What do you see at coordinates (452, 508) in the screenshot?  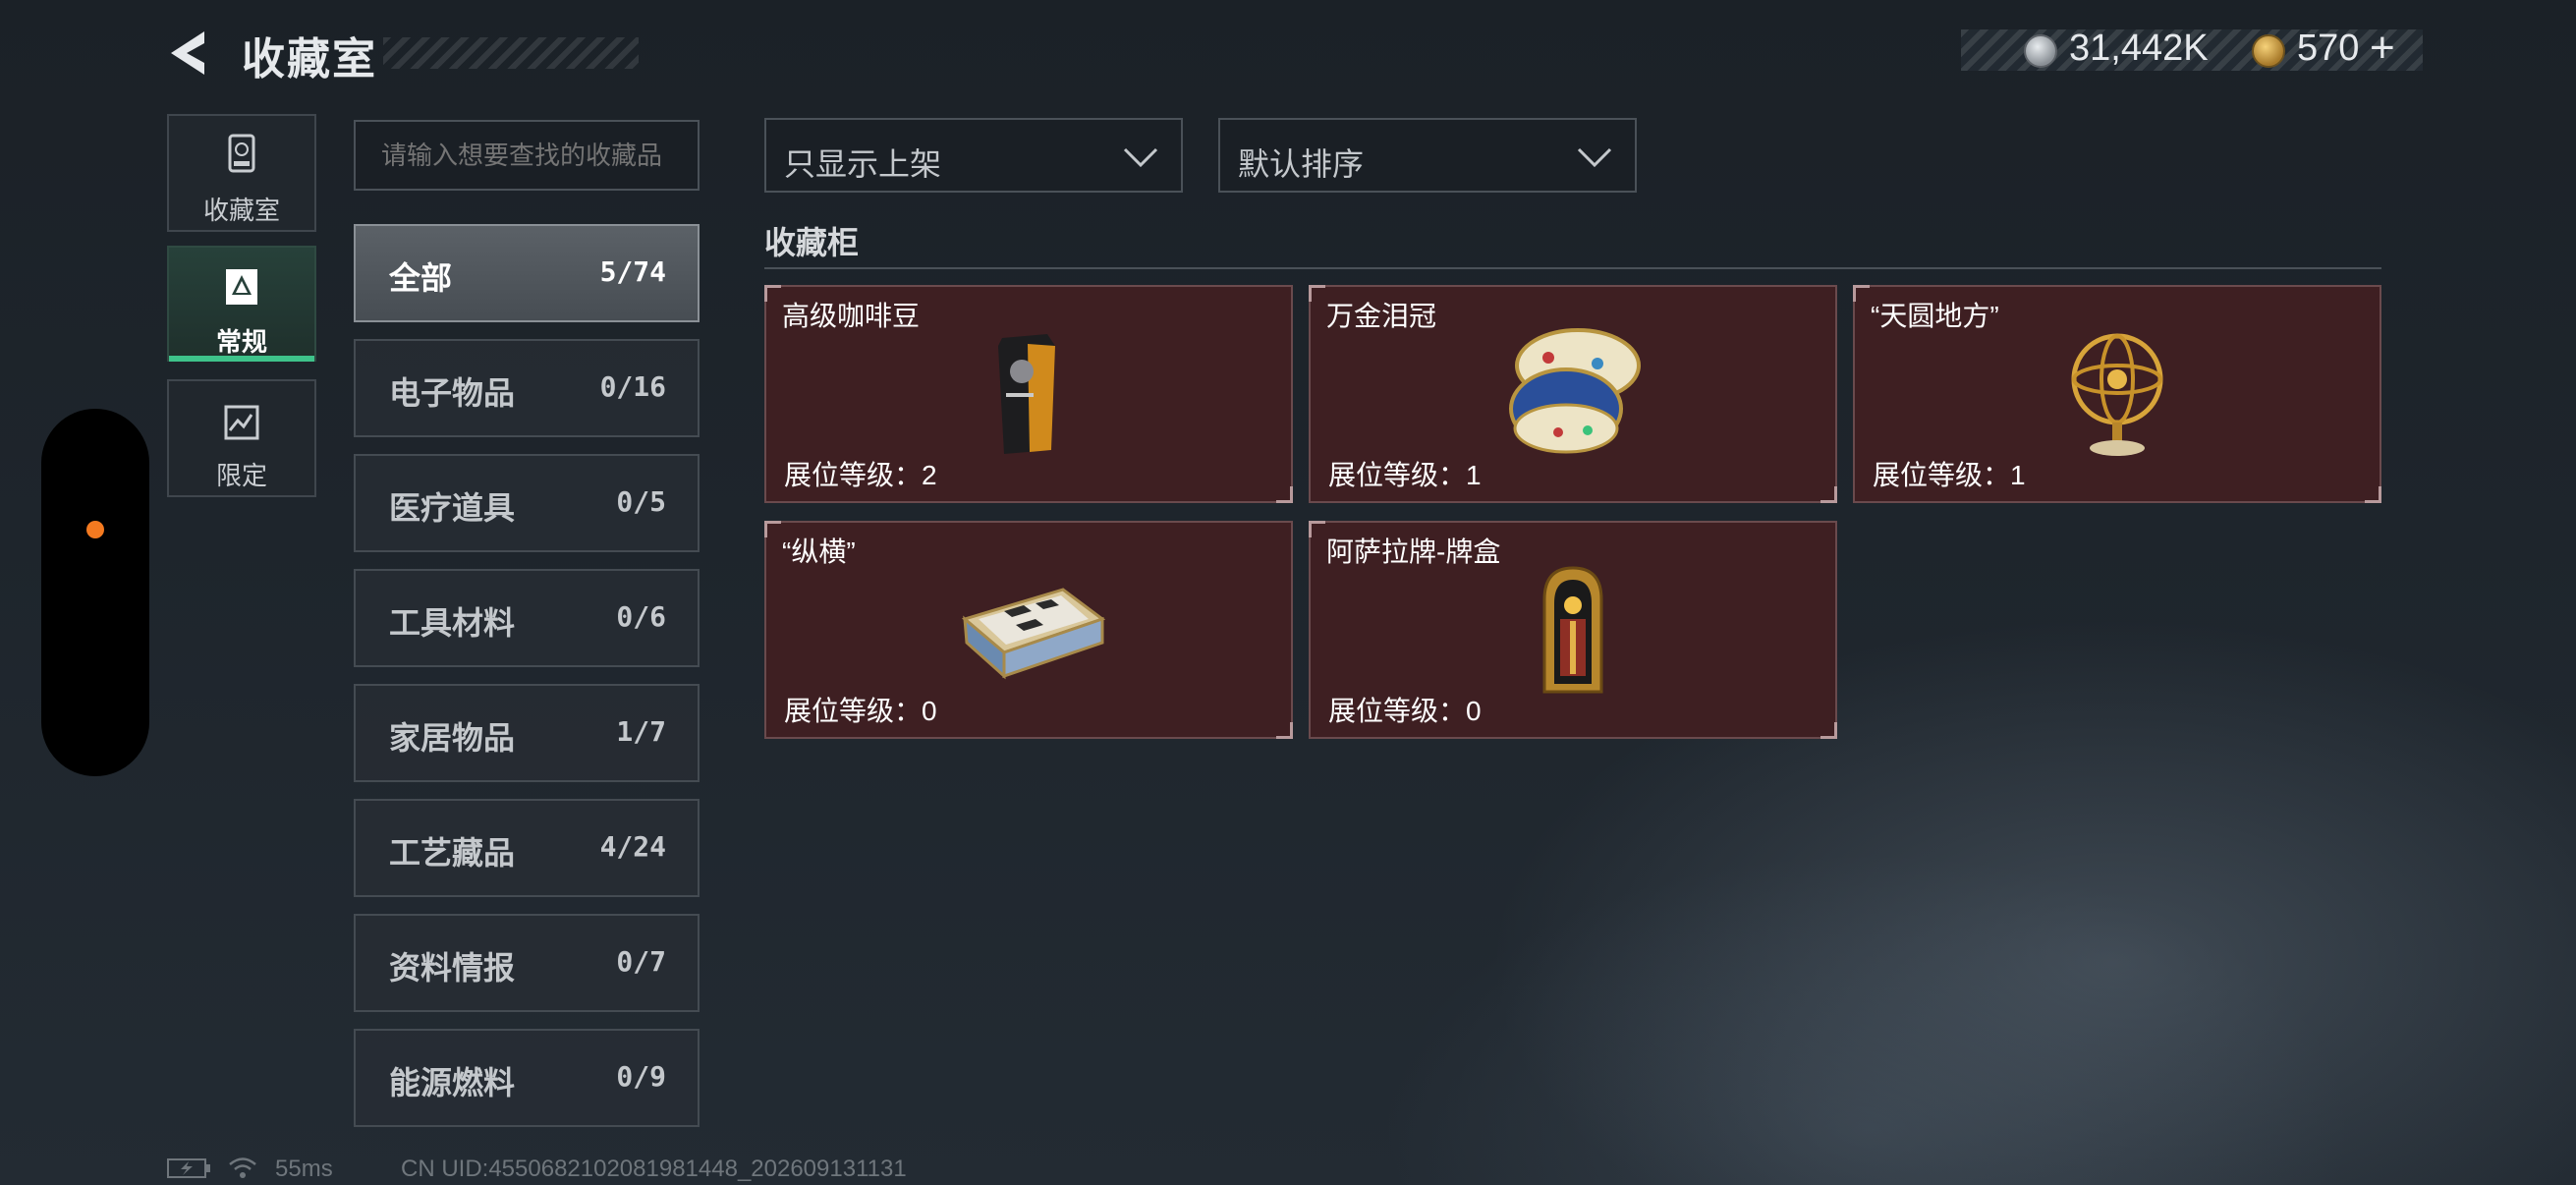 I see `category-name: 医疗道具` at bounding box center [452, 508].